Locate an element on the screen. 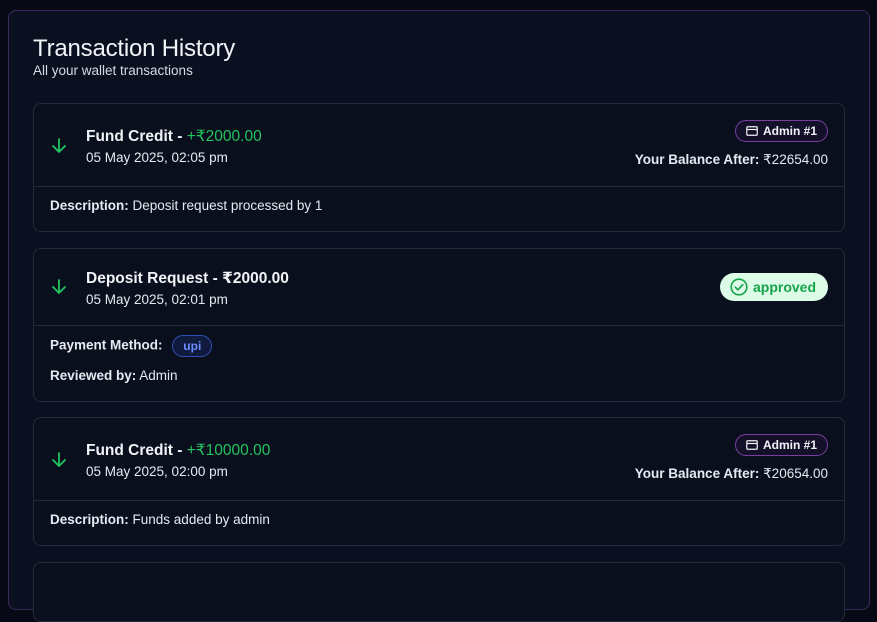 The height and width of the screenshot is (622, 877). transaction-title: Fund Credit - +₹10000.00 is located at coordinates (178, 450).